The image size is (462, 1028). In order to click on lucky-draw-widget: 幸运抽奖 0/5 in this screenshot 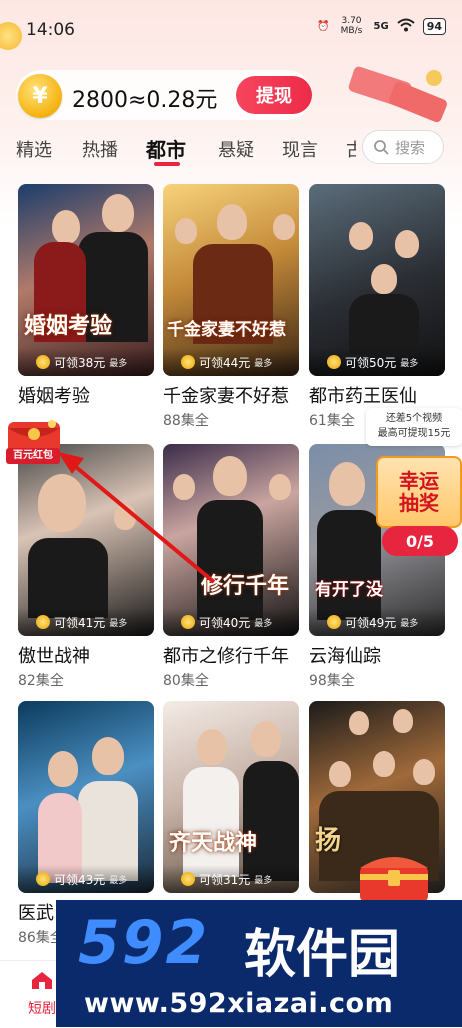, I will do `click(419, 506)`.